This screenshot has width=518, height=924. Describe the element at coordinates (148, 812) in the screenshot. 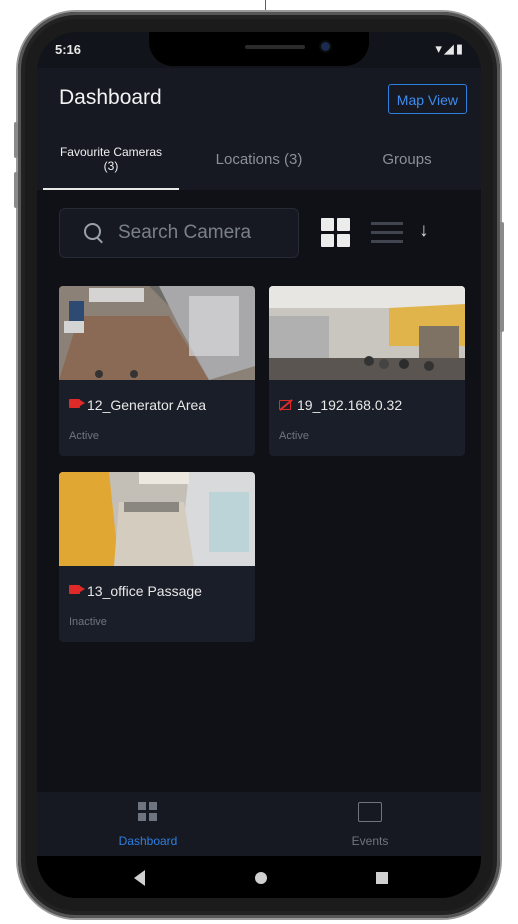

I see `dashboard-icon` at that location.